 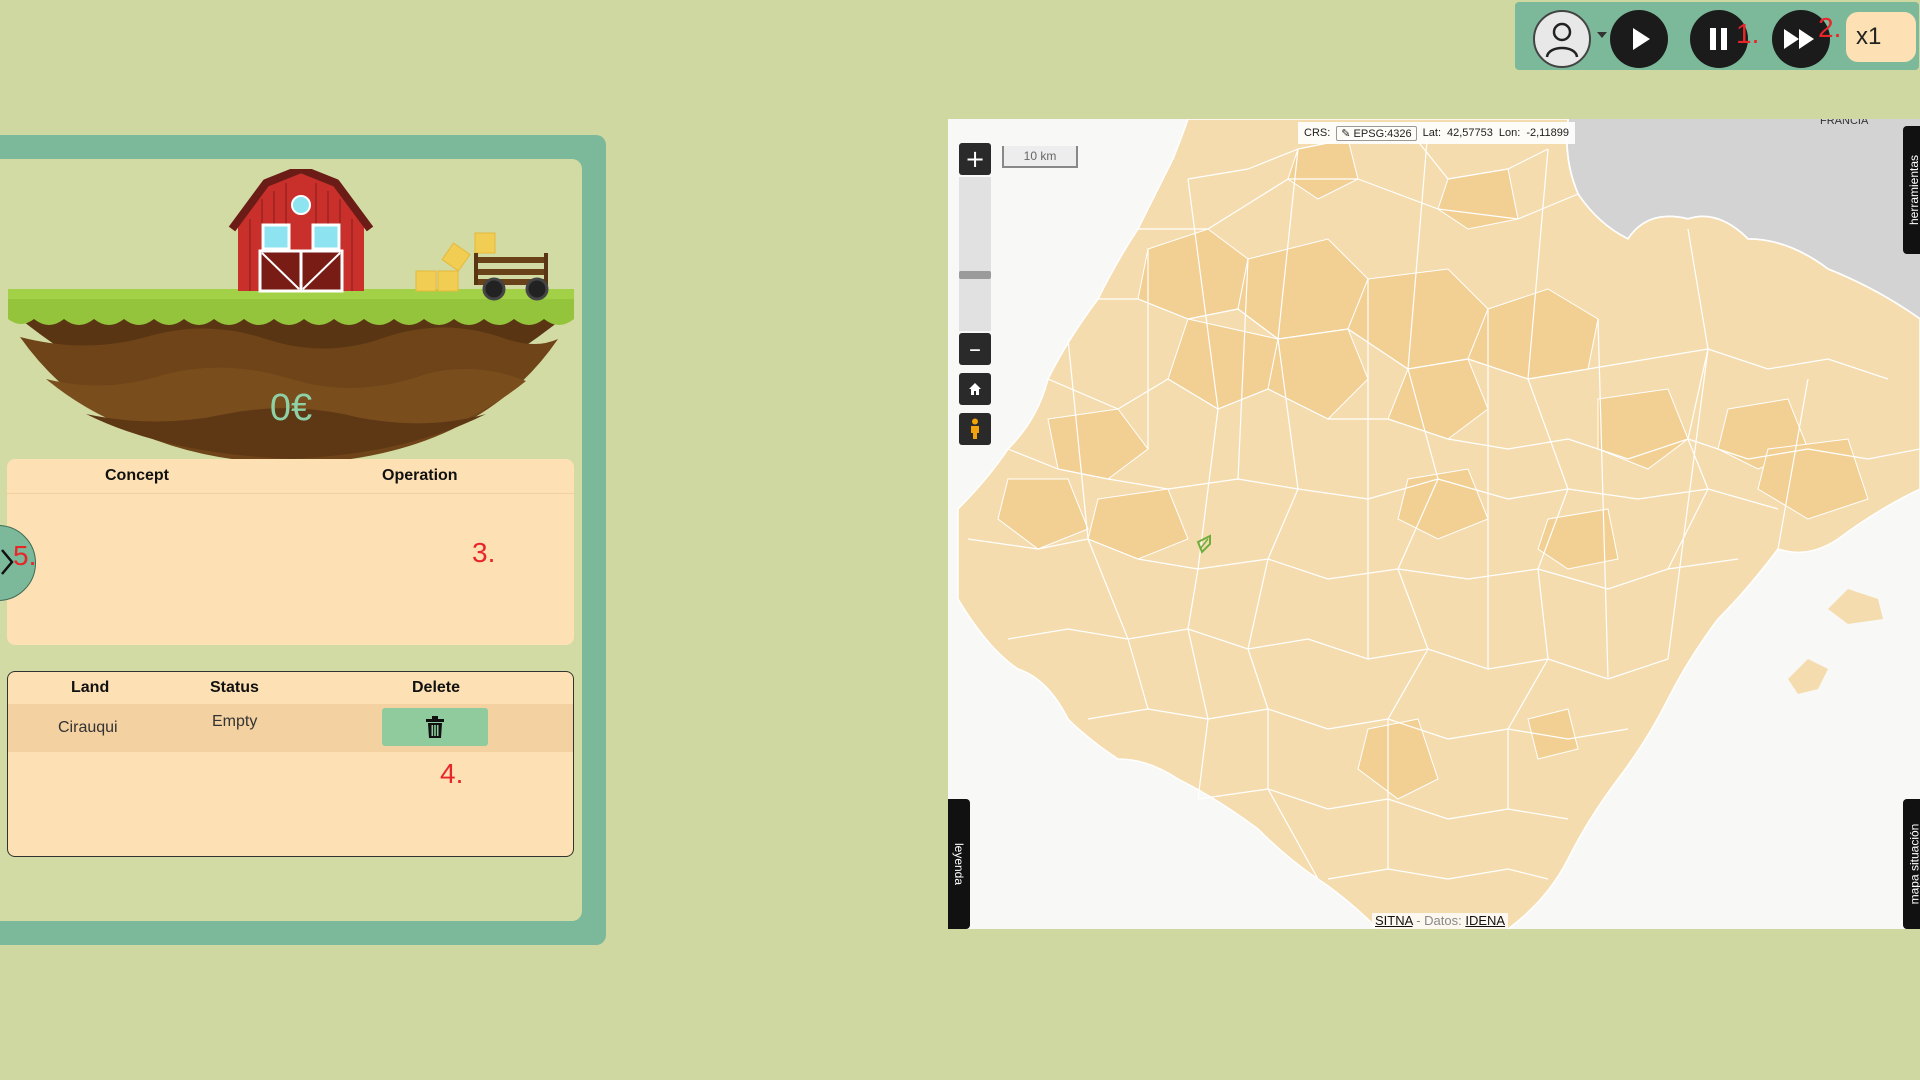 I want to click on money-balance: 0€, so click(x=291, y=408).